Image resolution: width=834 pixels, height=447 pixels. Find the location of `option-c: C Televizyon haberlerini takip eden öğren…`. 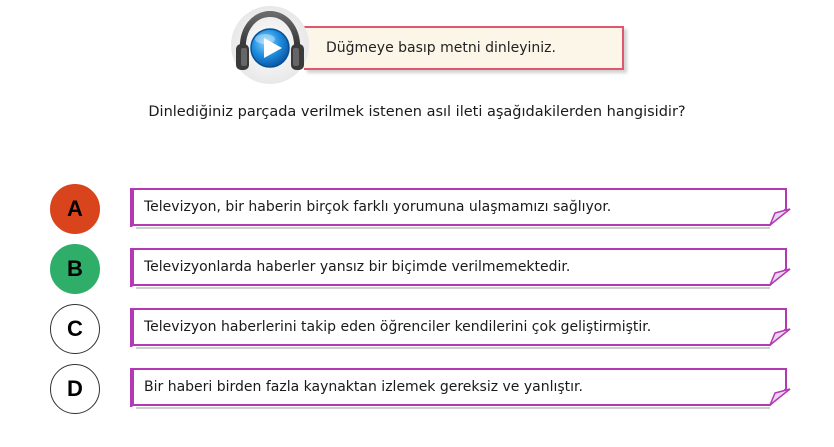

option-c: C Televizyon haberlerini takip eden öğren… is located at coordinates (422, 329).